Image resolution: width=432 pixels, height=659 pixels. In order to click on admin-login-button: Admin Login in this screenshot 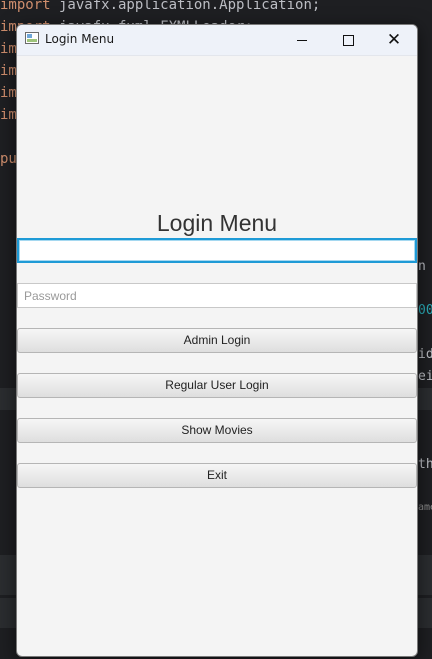, I will do `click(217, 340)`.